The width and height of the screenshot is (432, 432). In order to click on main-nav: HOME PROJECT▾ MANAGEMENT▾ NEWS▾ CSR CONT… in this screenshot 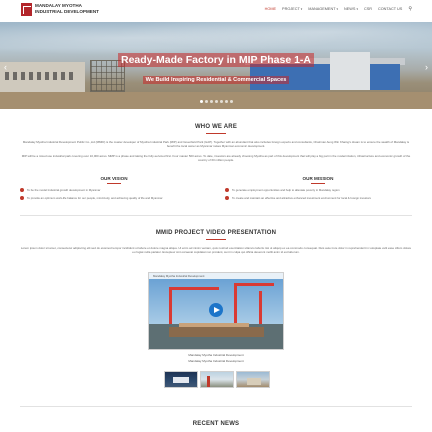, I will do `click(338, 9)`.